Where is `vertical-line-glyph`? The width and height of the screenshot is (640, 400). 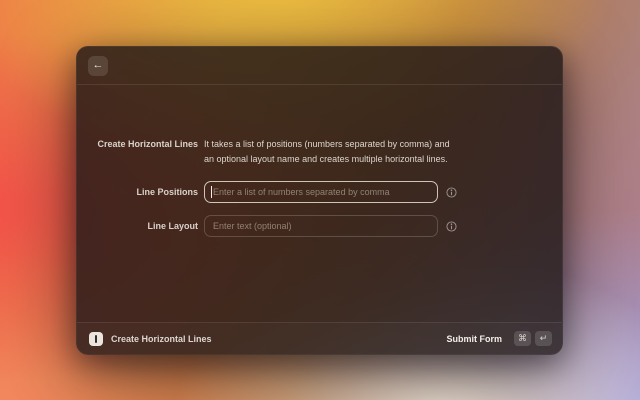
vertical-line-glyph is located at coordinates (96, 338).